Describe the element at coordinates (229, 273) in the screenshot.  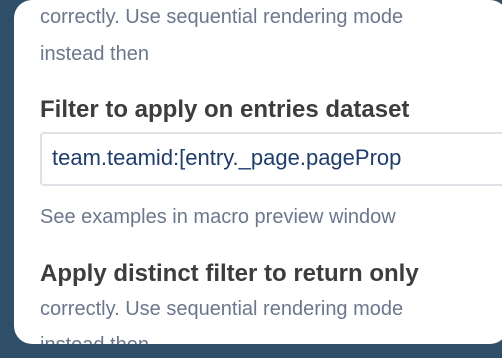
I see `distinct-filter-label: Apply distinct filter to return only` at that location.